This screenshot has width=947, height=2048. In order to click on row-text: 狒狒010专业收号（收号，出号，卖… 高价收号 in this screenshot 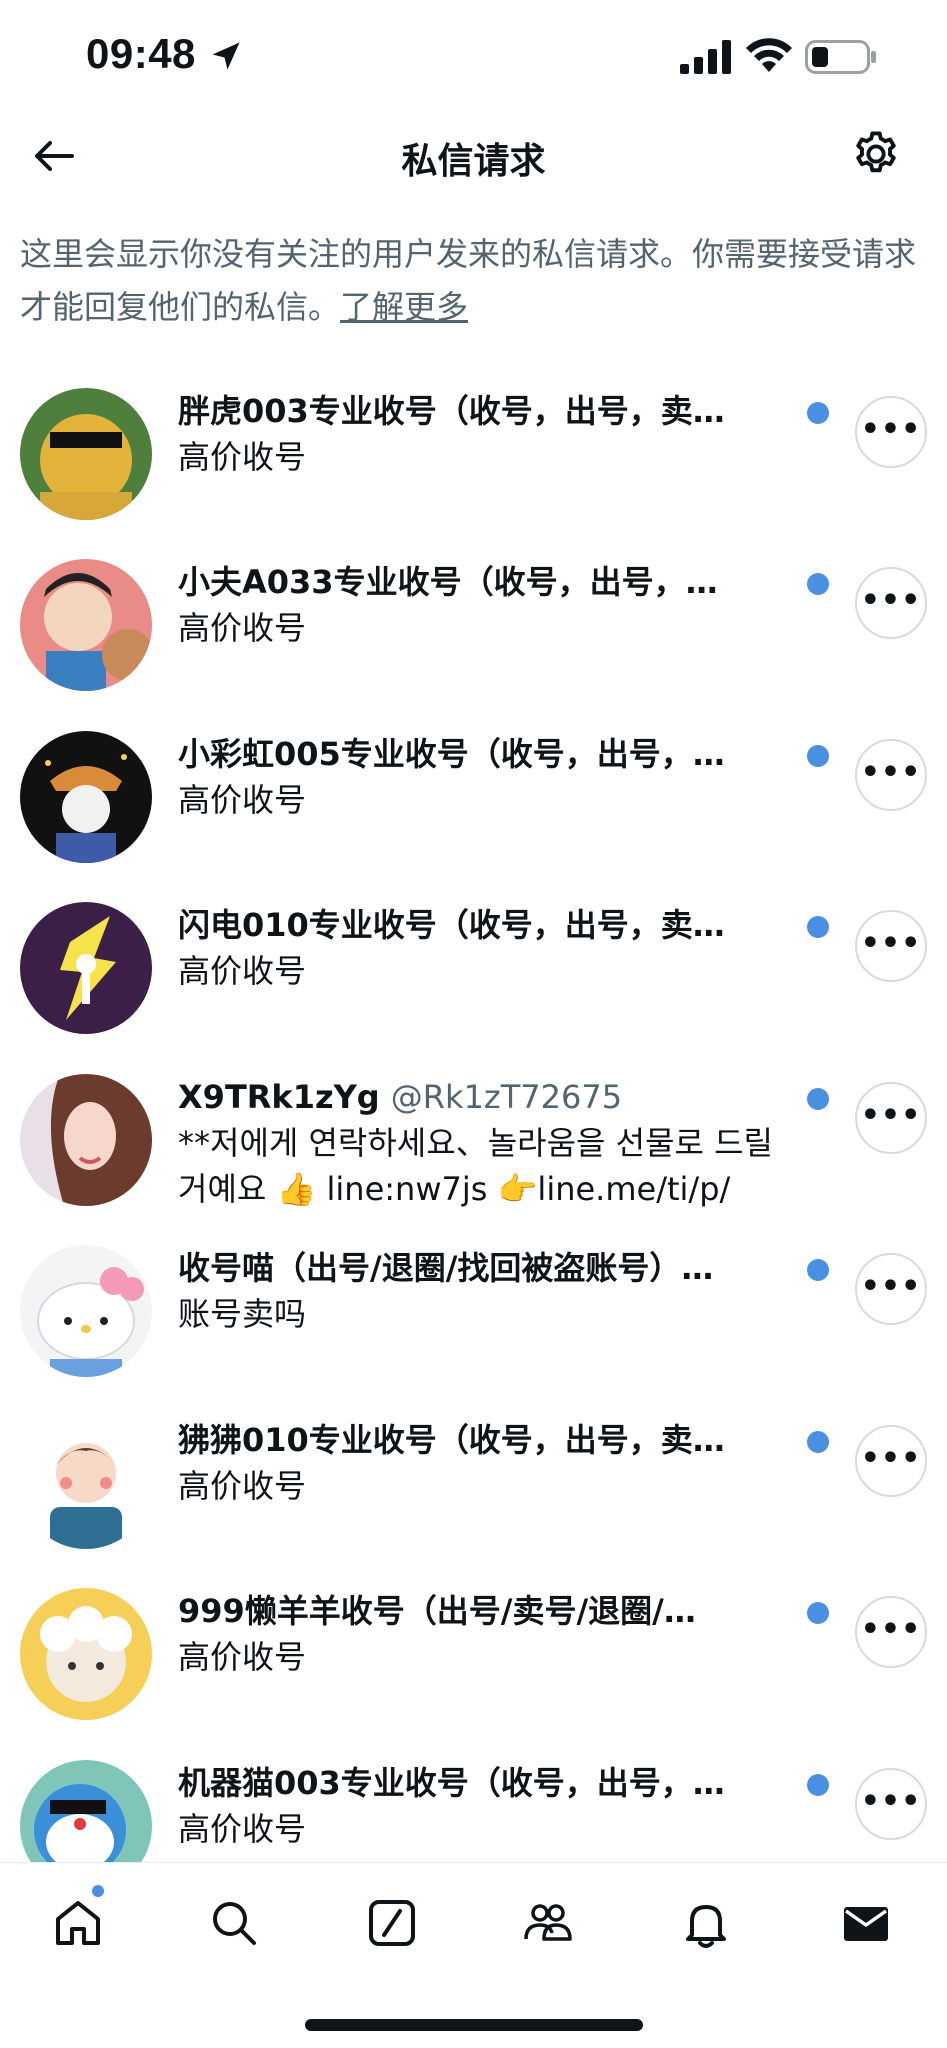, I will do `click(488, 1463)`.